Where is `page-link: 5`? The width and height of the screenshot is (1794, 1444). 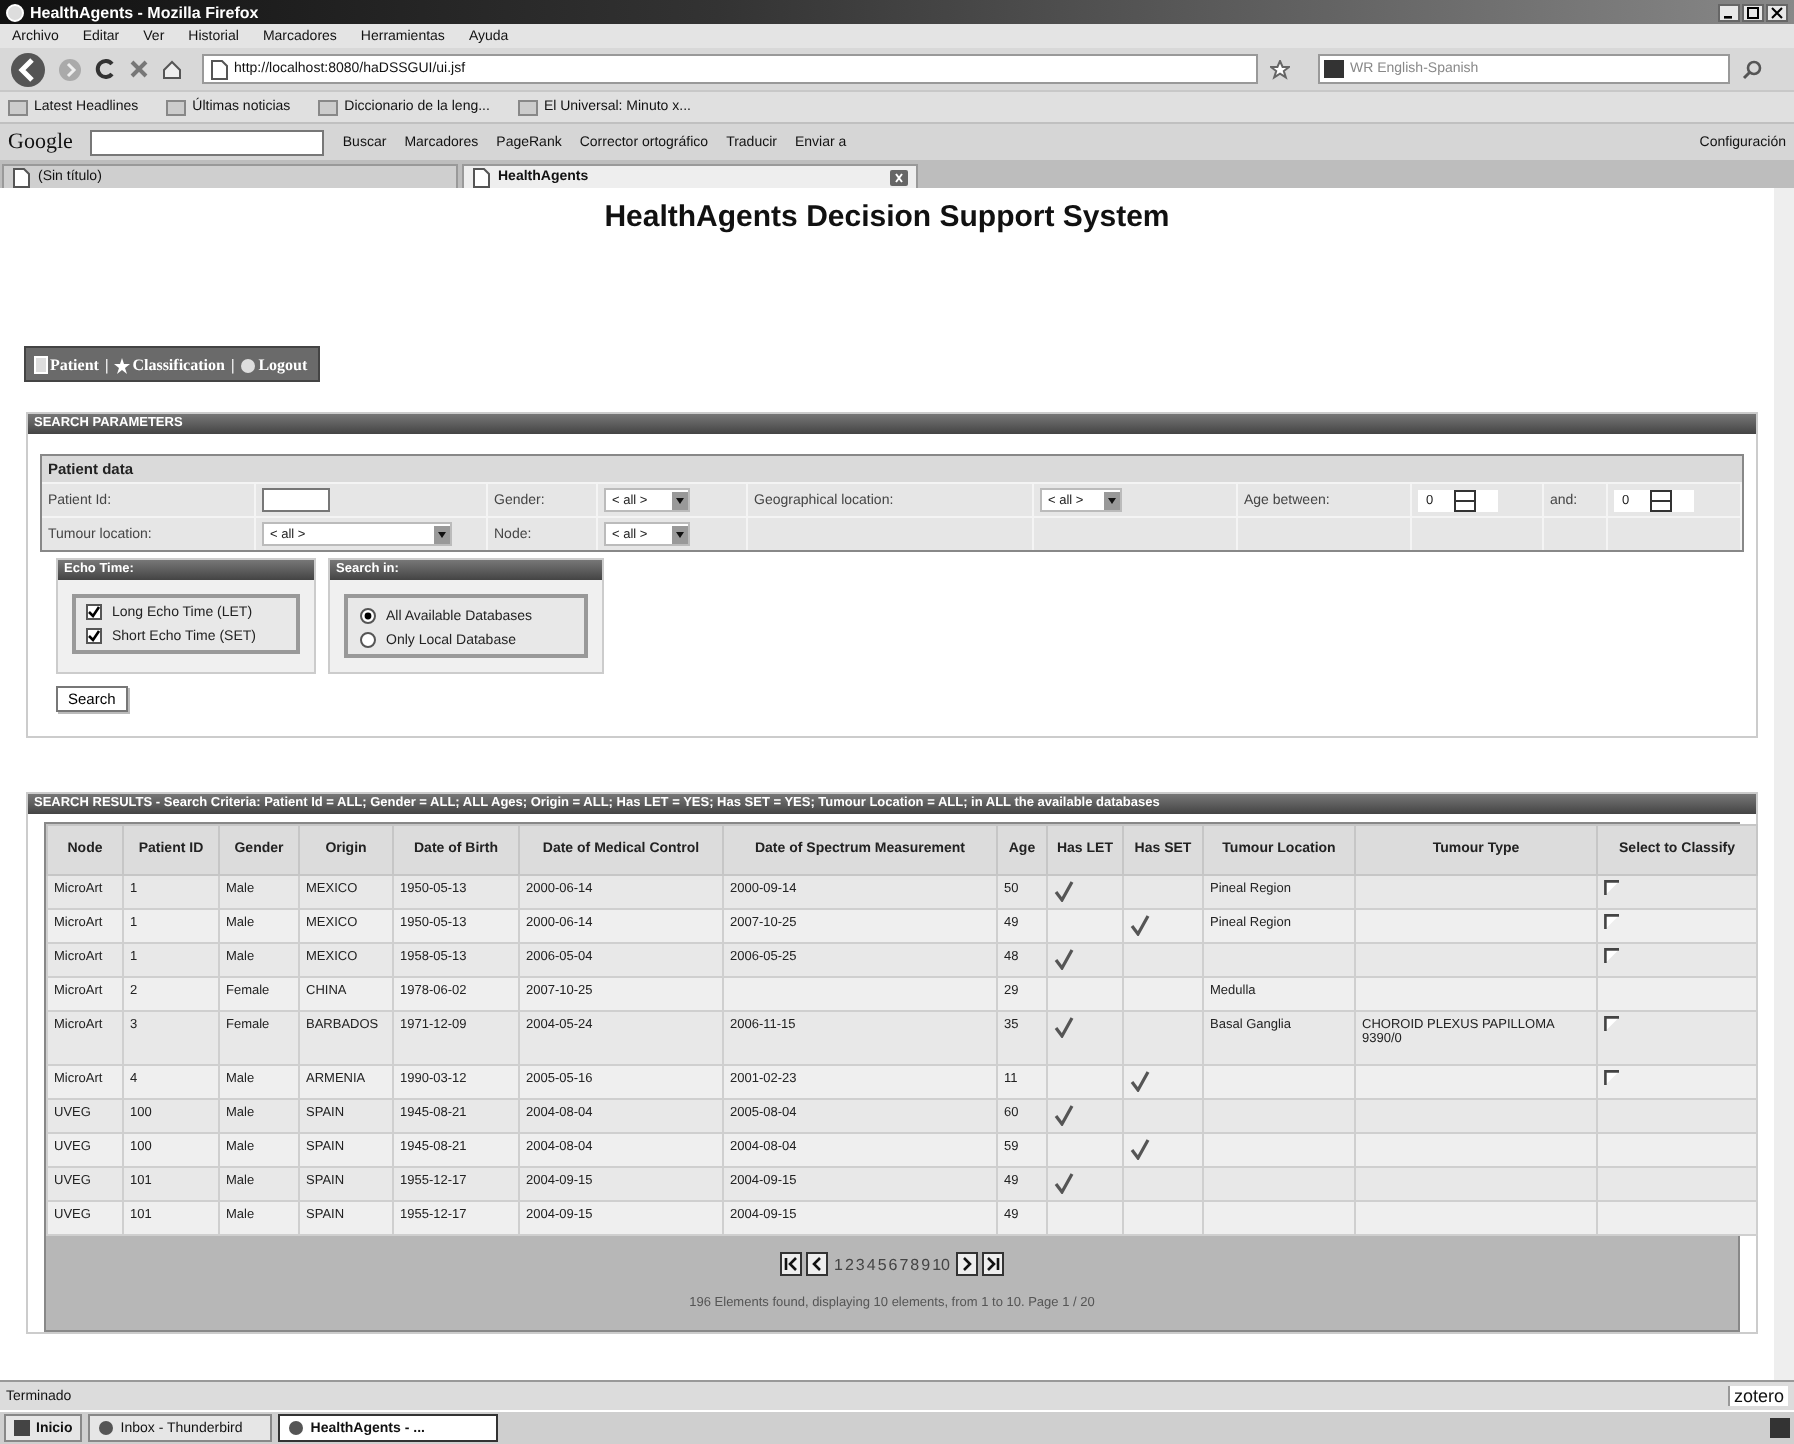
page-link: 5 is located at coordinates (882, 1264).